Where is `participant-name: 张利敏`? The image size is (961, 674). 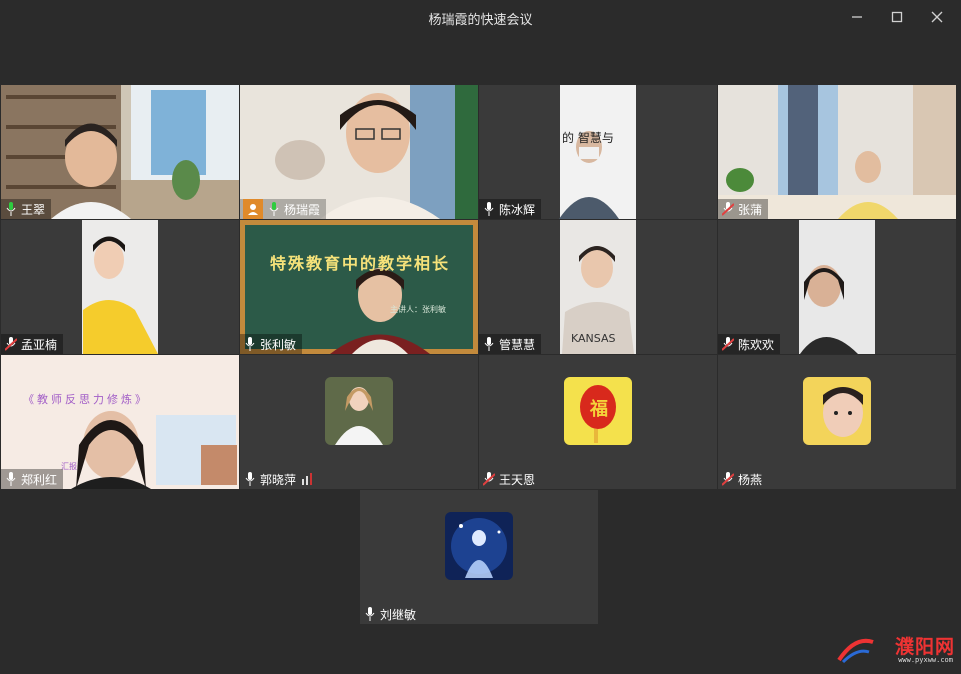
participant-name: 张利敏 is located at coordinates (278, 344).